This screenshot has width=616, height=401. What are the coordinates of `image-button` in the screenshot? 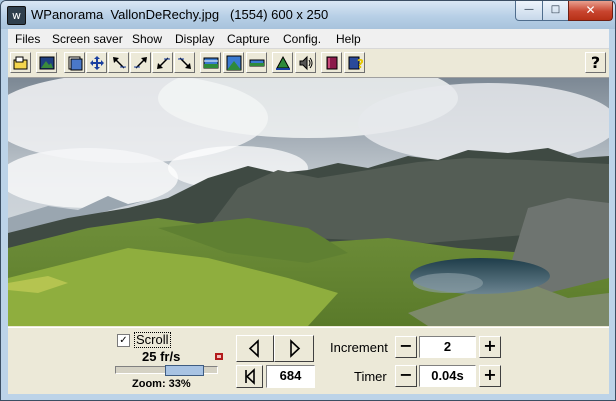 It's located at (46, 62).